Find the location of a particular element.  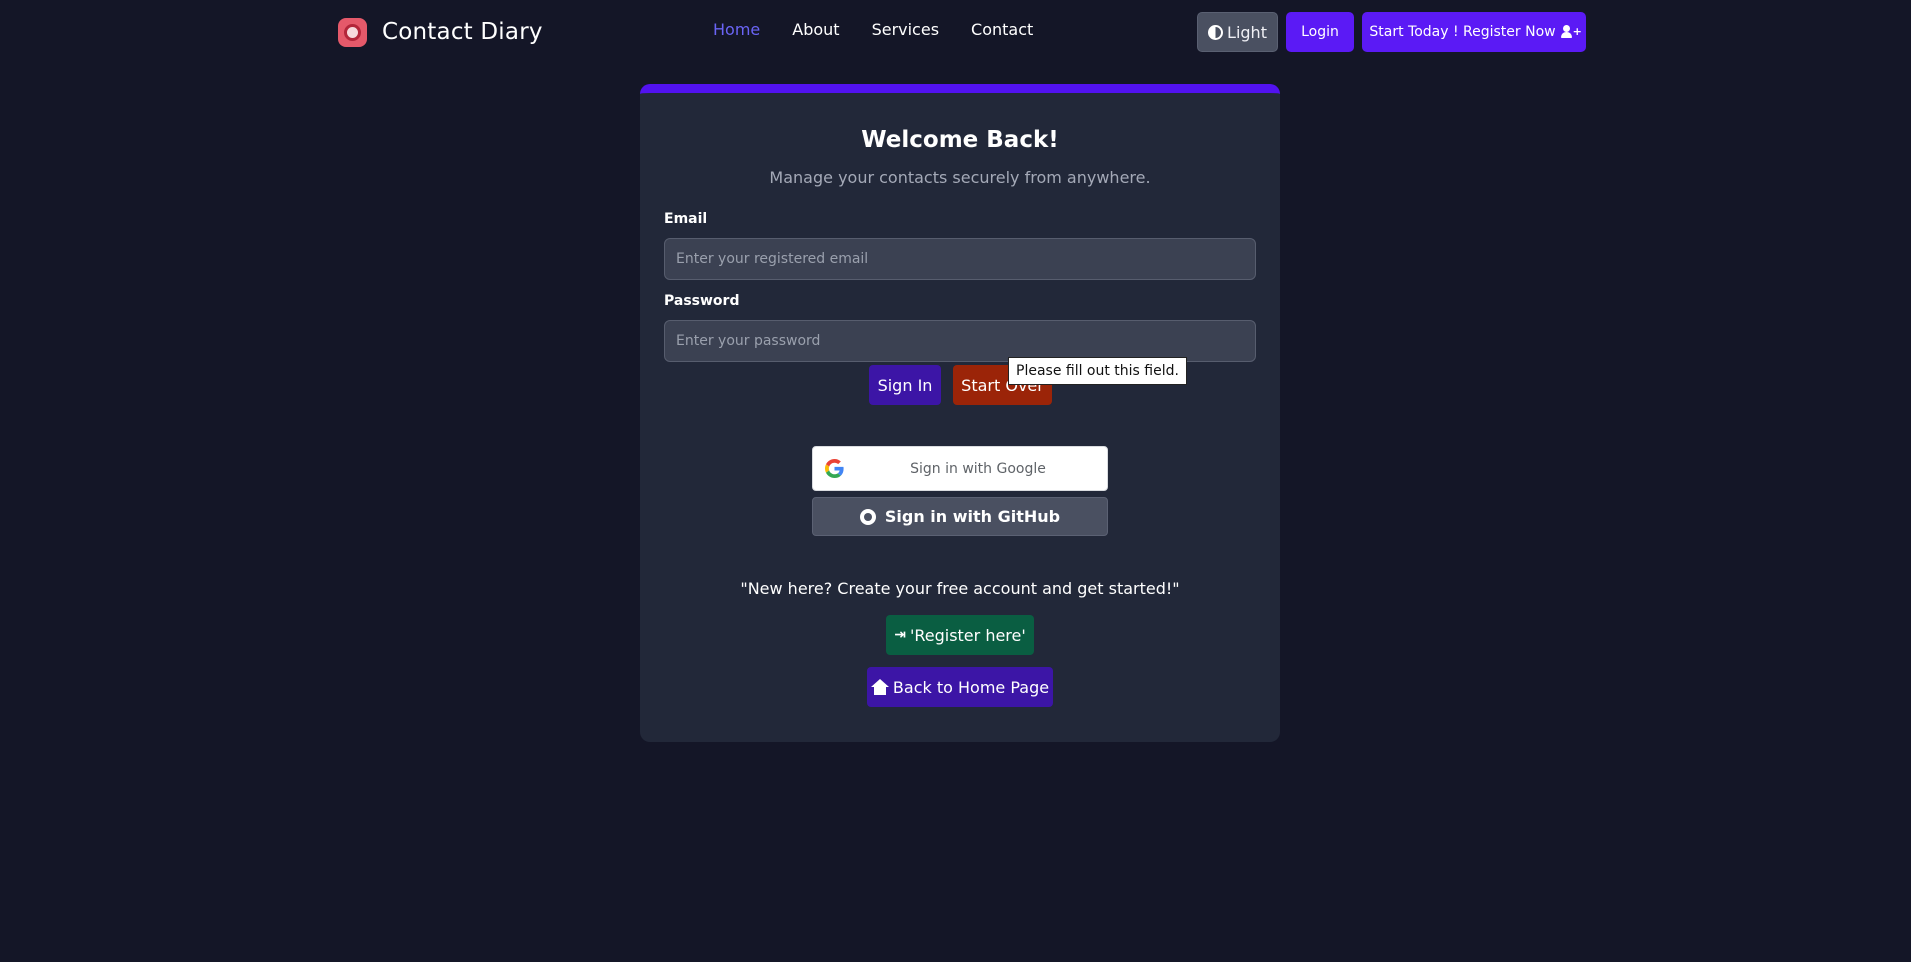

sign-in-button: Sign In is located at coordinates (905, 385).